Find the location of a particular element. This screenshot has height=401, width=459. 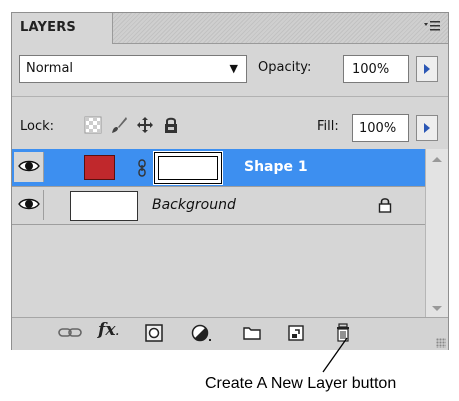

callout-line is located at coordinates (335, 355).